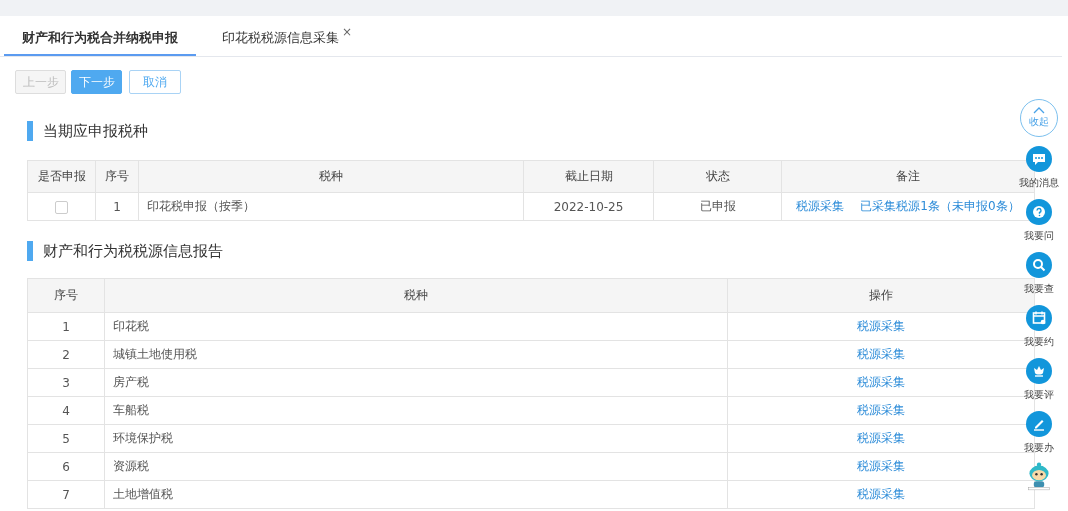  I want to click on tab: 财产和行为税合并纳税申报, so click(100, 36).